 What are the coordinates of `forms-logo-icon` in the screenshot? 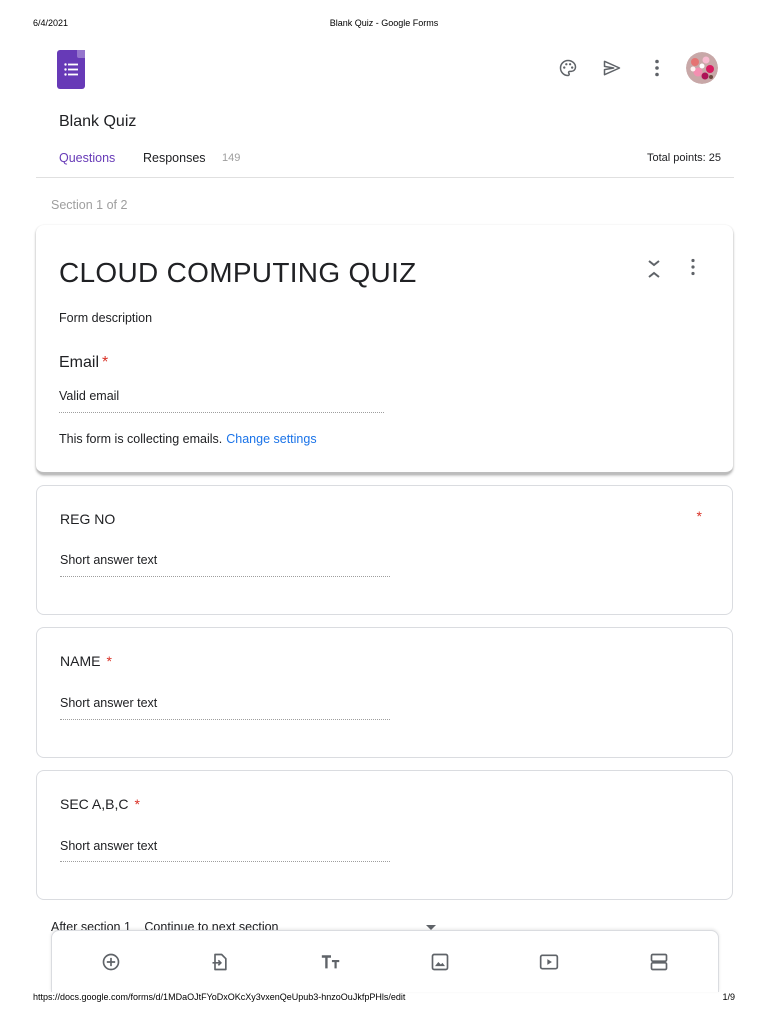 It's located at (71, 69).